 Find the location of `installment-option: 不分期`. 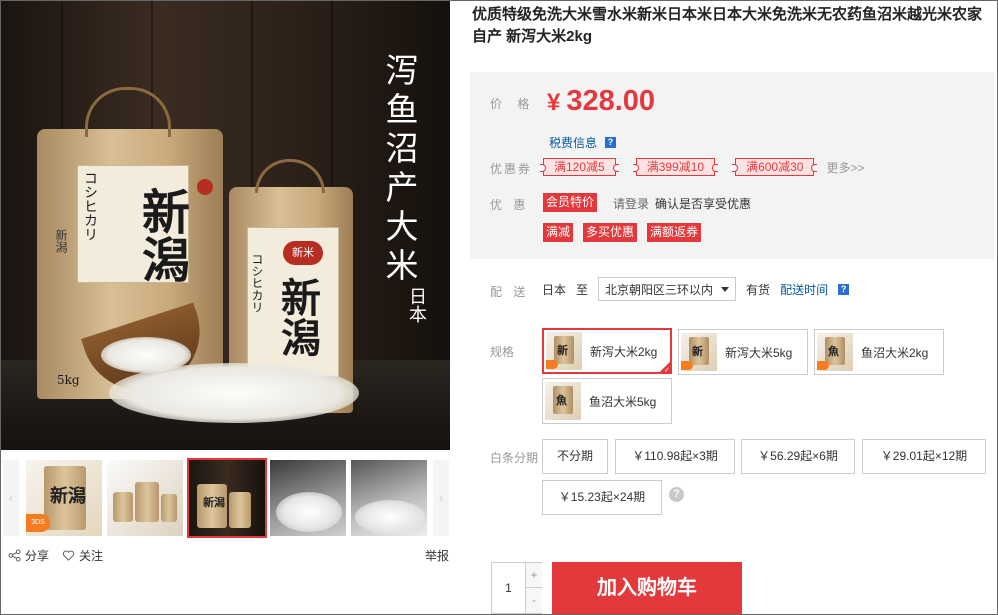

installment-option: 不分期 is located at coordinates (575, 456).